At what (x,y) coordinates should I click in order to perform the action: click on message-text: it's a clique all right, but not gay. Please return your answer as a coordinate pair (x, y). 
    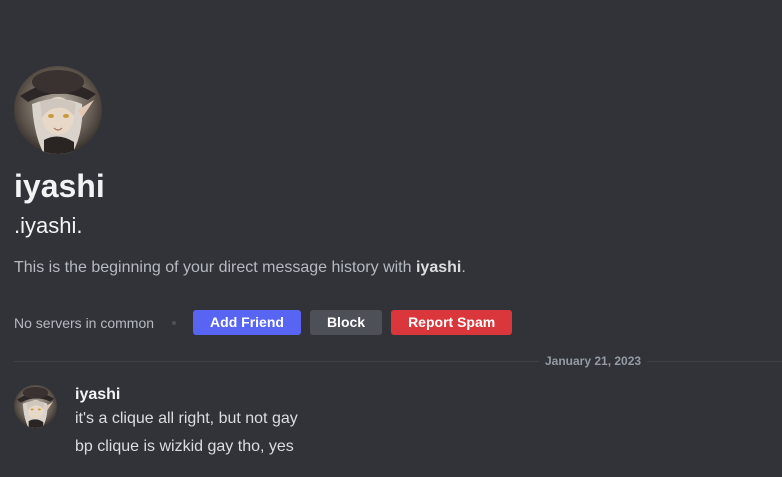
    Looking at the image, I should click on (186, 418).